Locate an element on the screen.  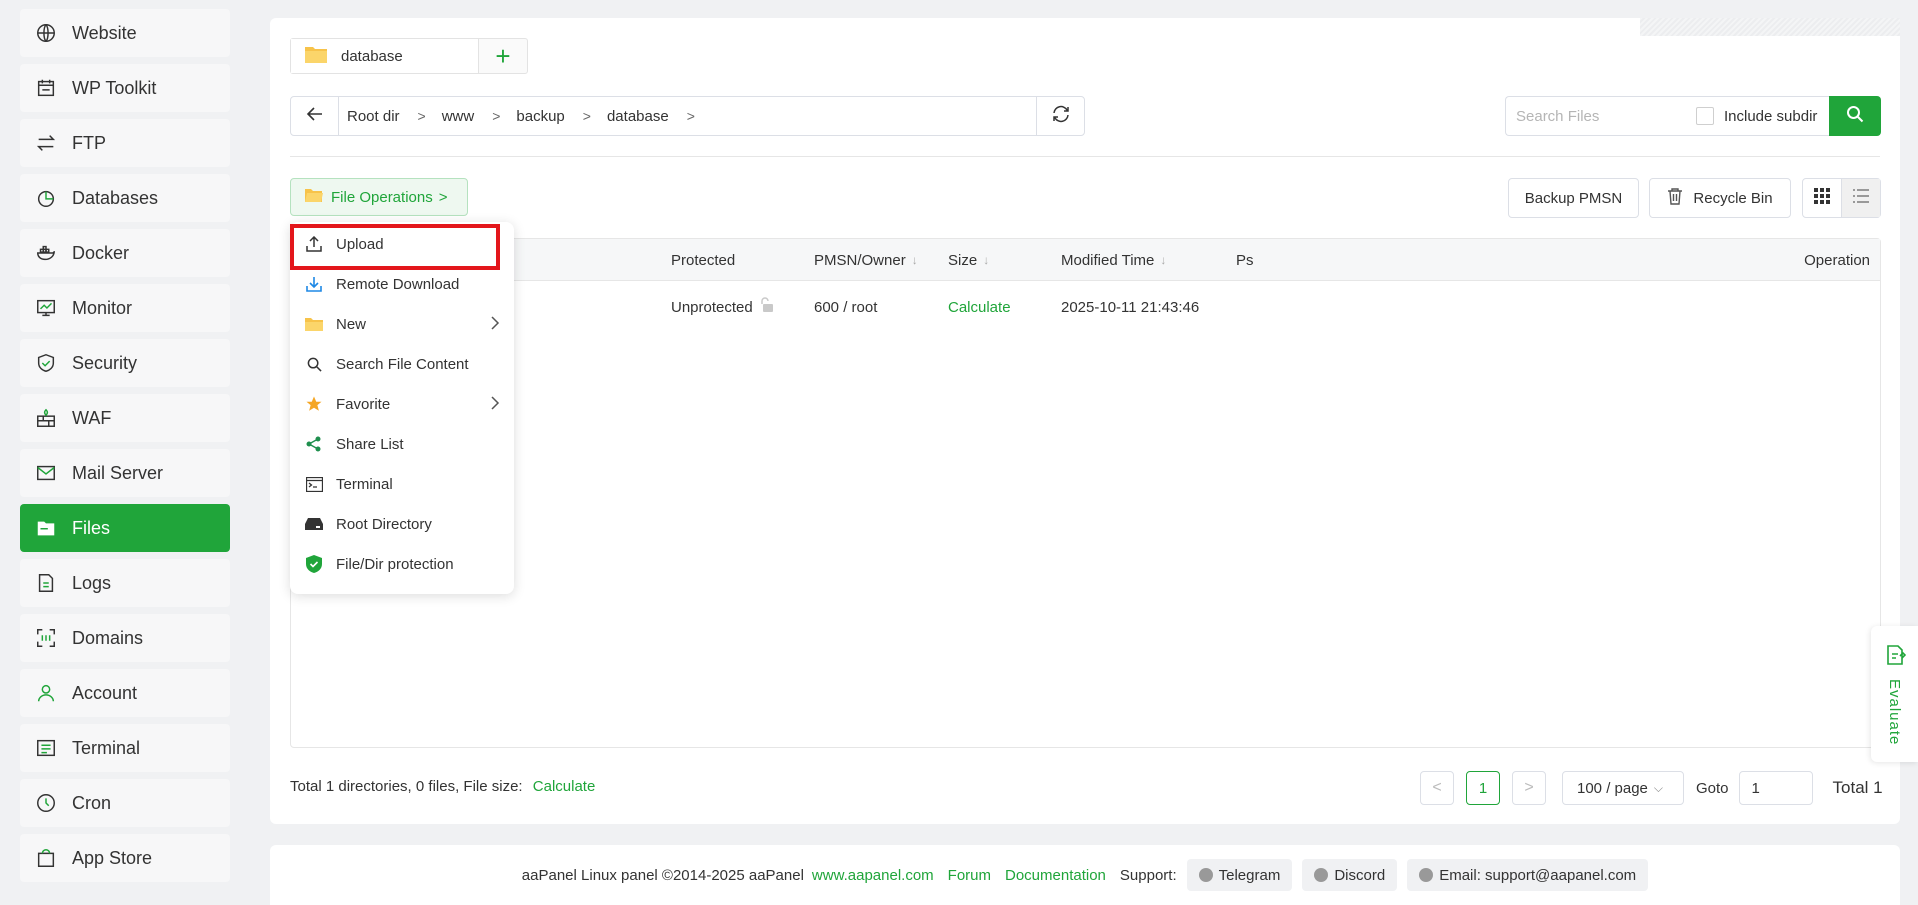
menu-item-label: New is located at coordinates (351, 324).